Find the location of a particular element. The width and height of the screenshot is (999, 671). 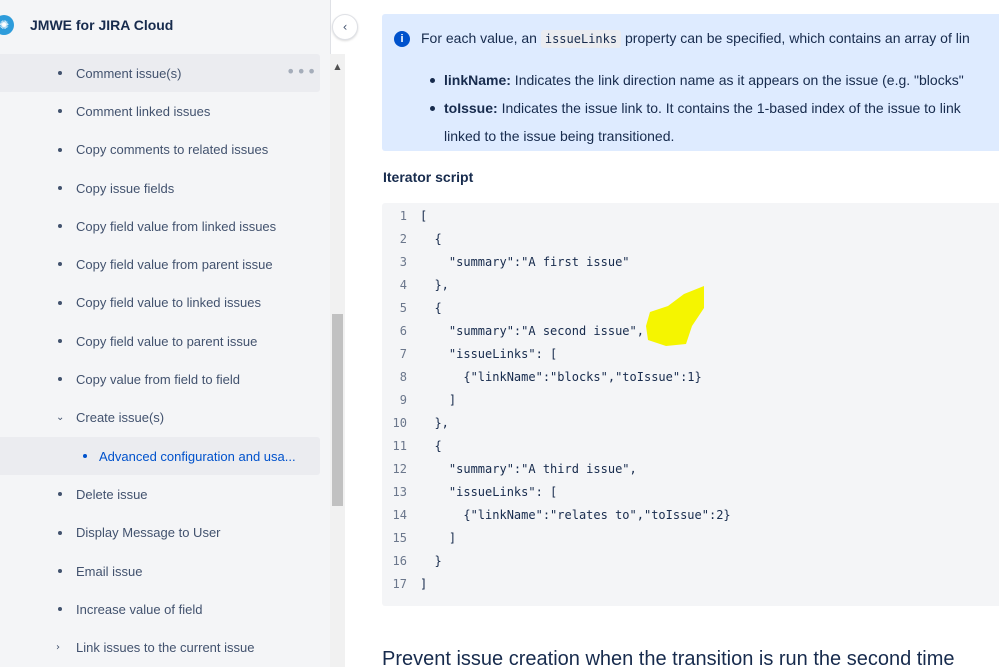

line-number: 7 is located at coordinates (403, 354).